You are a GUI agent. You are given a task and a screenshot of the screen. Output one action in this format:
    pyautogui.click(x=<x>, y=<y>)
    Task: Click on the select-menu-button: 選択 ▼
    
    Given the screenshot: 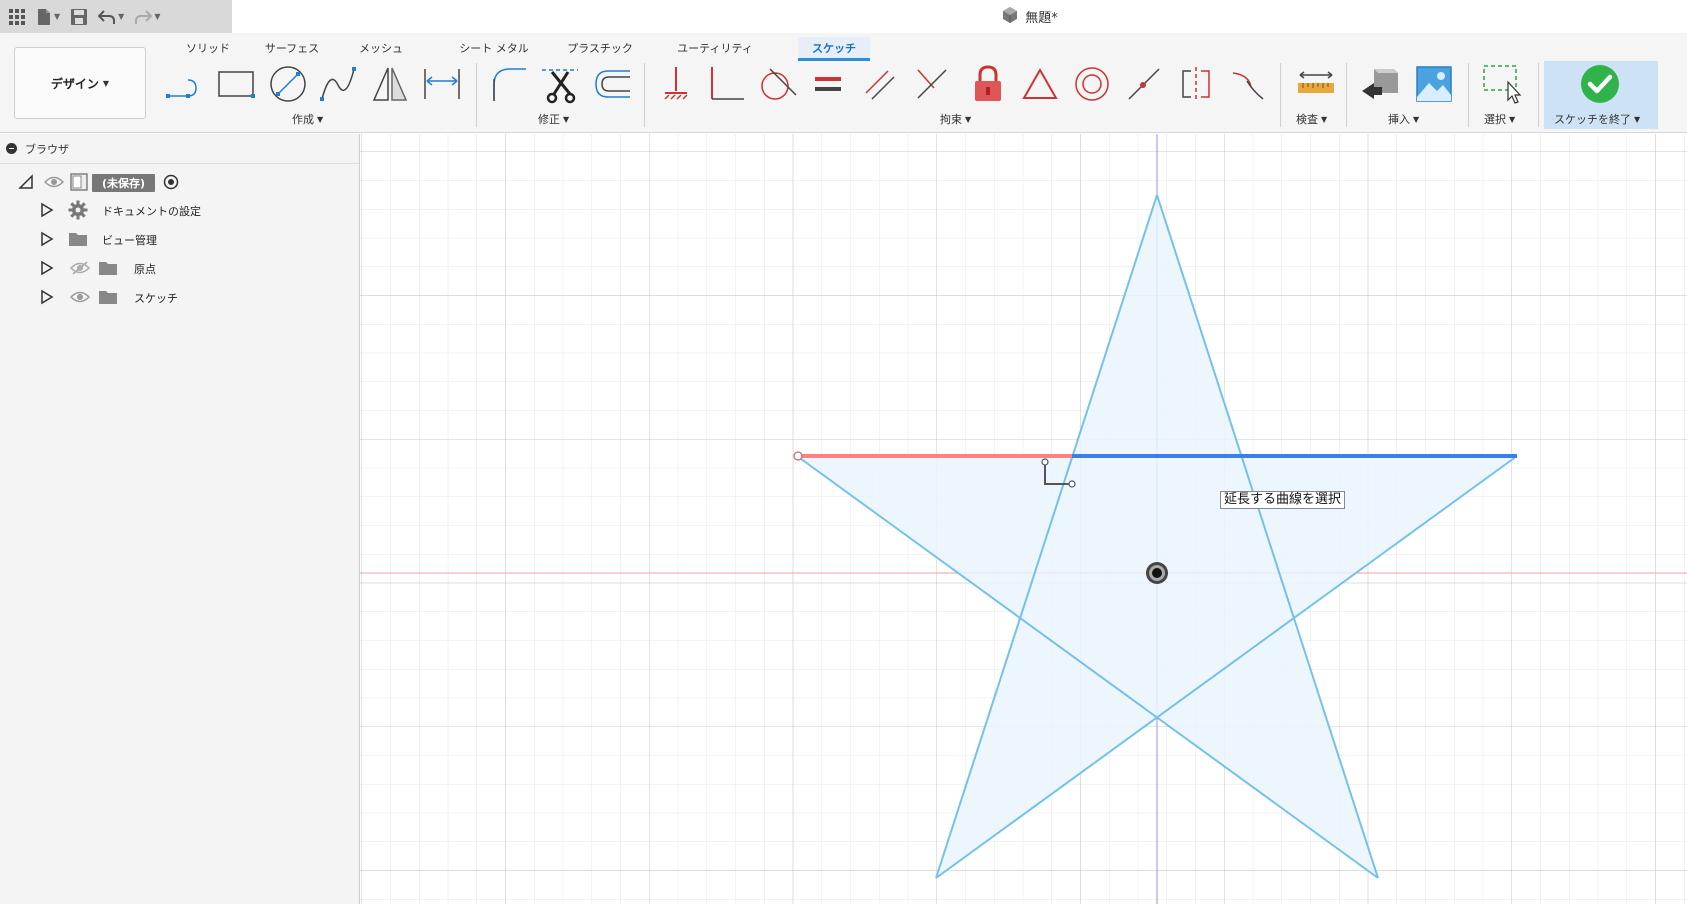 What is the action you would take?
    pyautogui.click(x=1499, y=119)
    